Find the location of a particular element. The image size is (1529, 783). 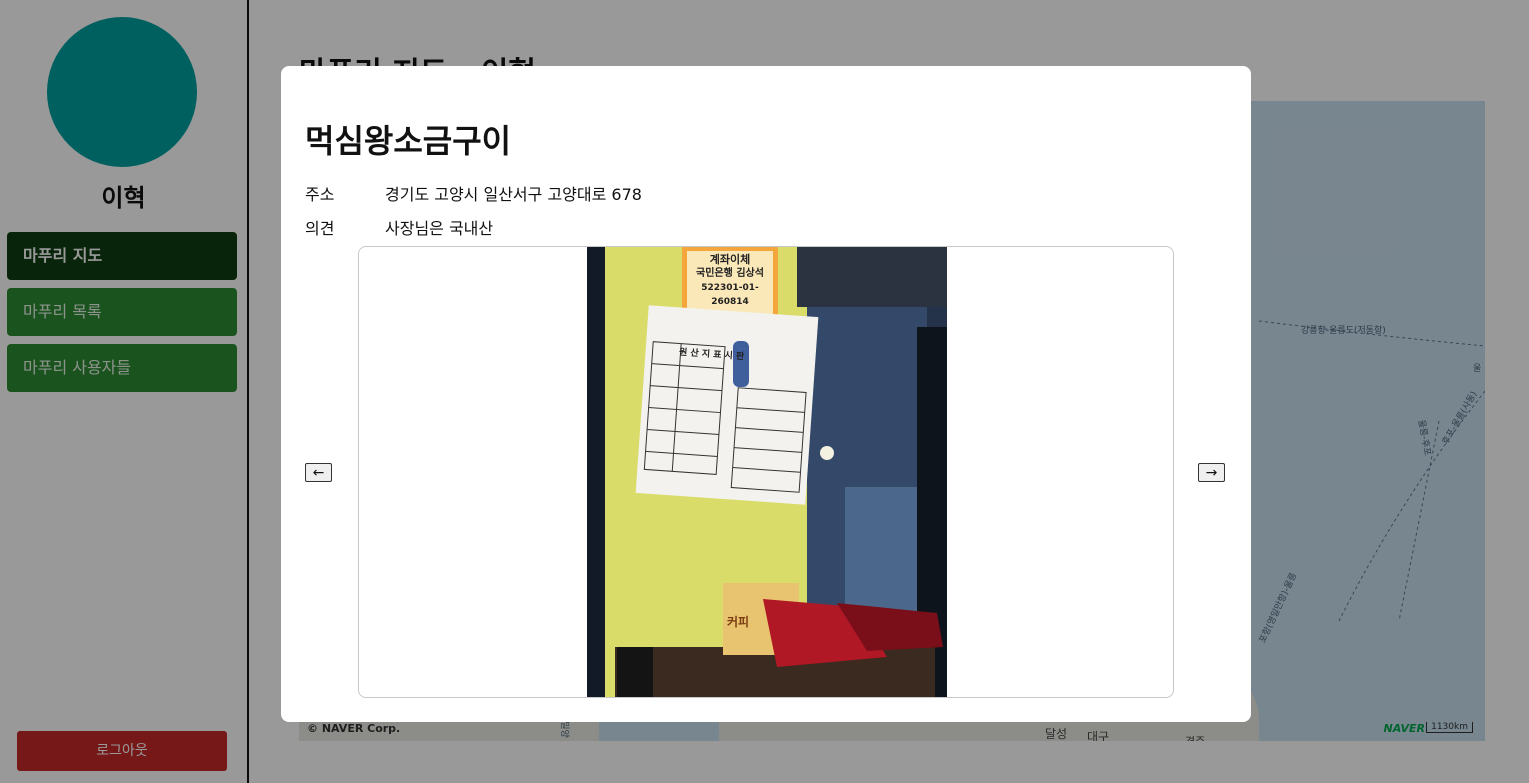

next-image-button: → is located at coordinates (1211, 472).